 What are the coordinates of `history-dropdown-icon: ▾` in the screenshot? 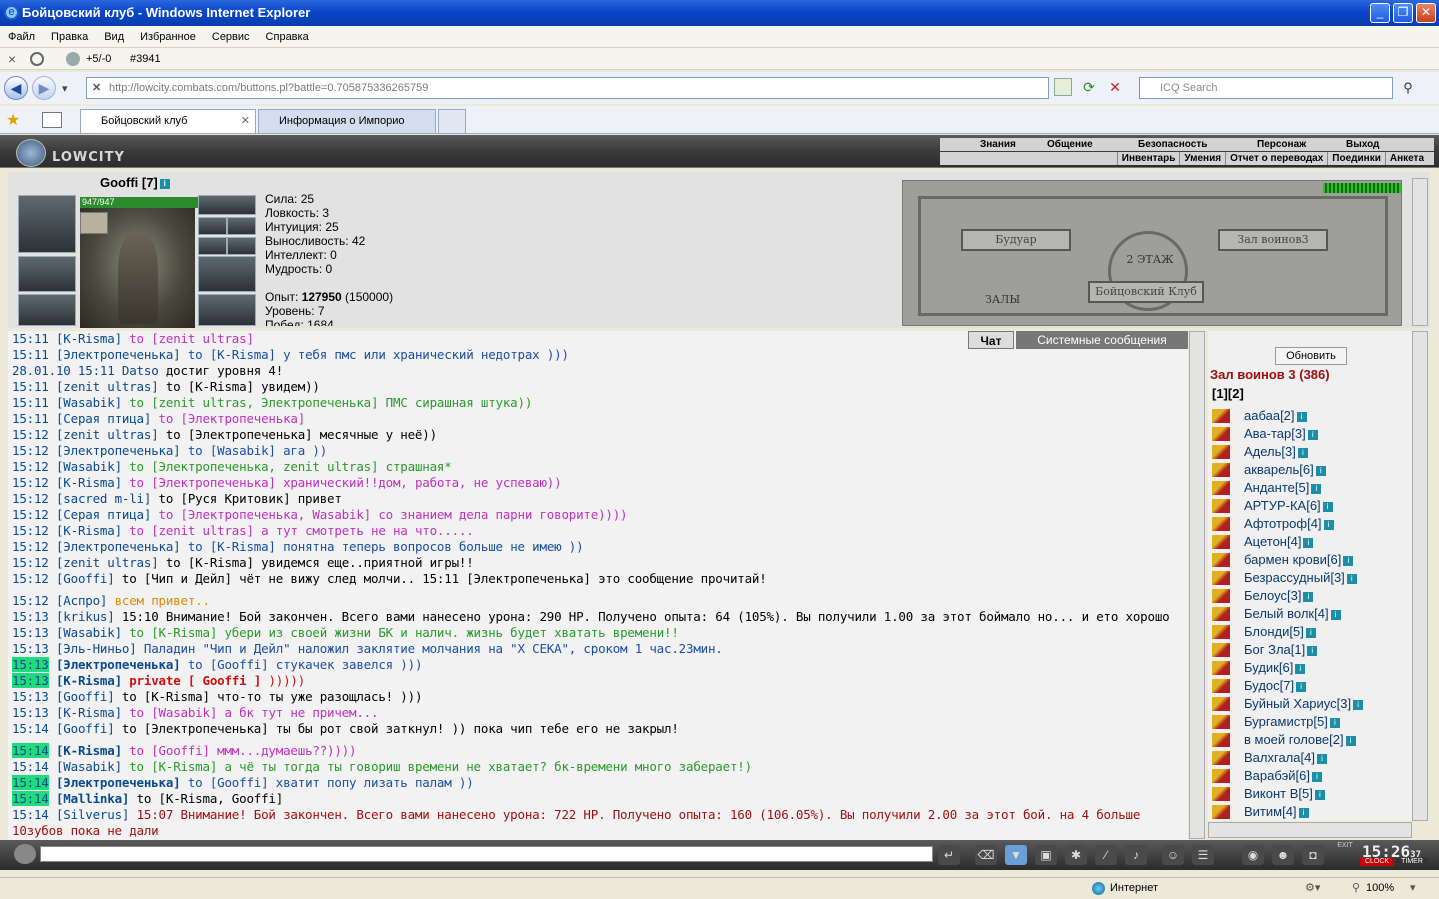 It's located at (65, 88).